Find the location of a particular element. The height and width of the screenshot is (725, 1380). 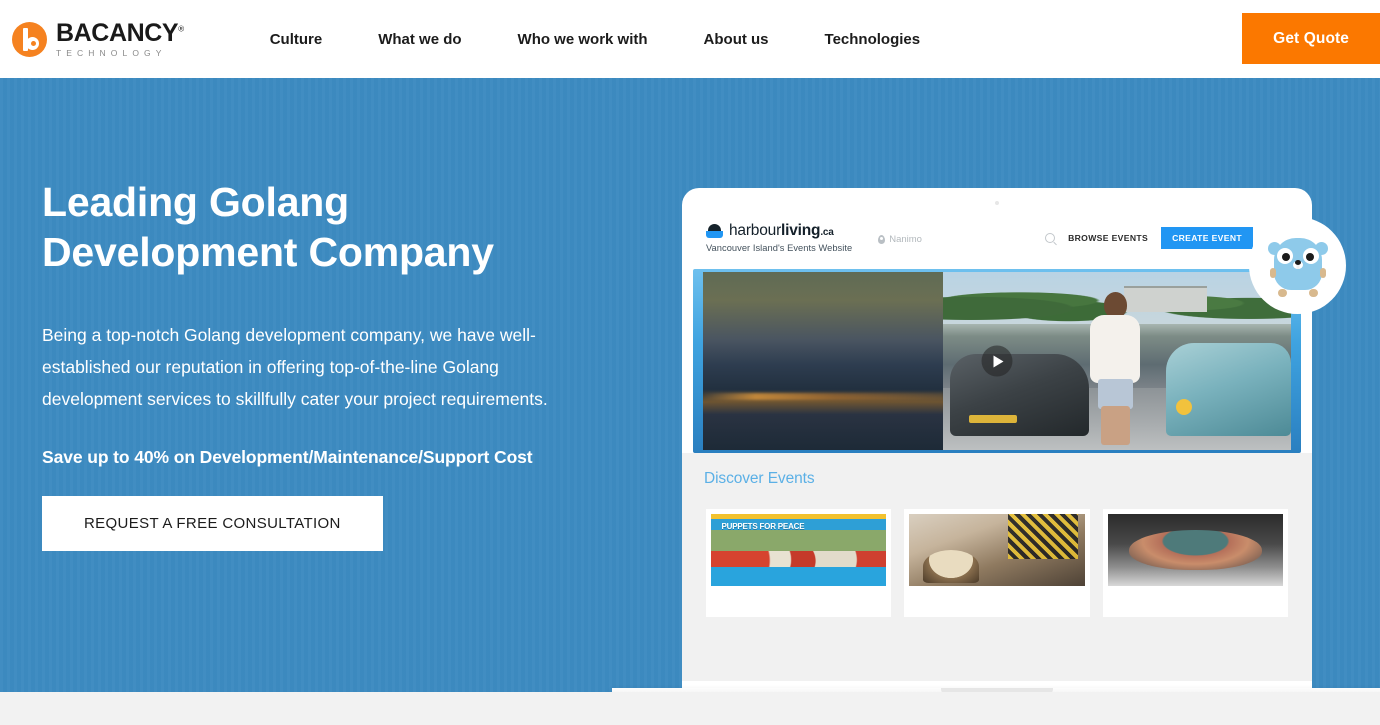

create-event-button: CREATE EVENT is located at coordinates (1207, 238).